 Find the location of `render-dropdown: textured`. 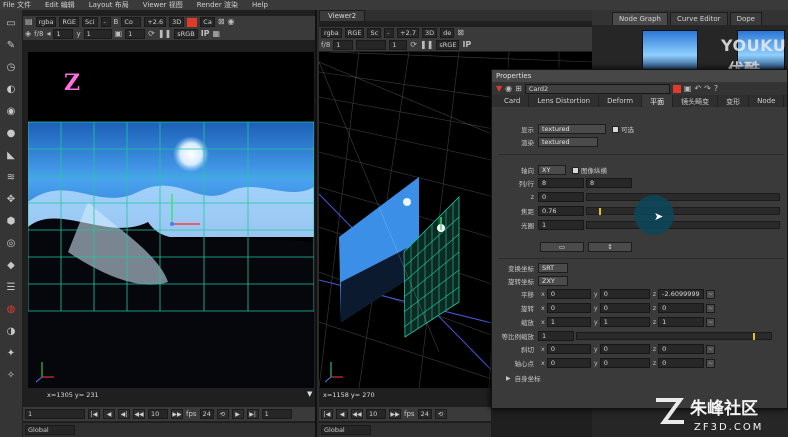

render-dropdown: textured is located at coordinates (568, 142).